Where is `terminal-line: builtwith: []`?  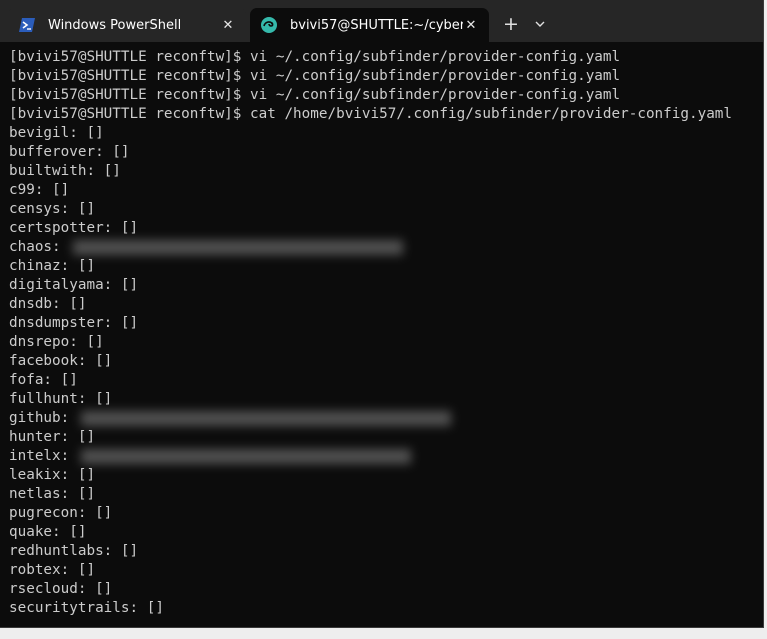 terminal-line: builtwith: [] is located at coordinates (386, 171).